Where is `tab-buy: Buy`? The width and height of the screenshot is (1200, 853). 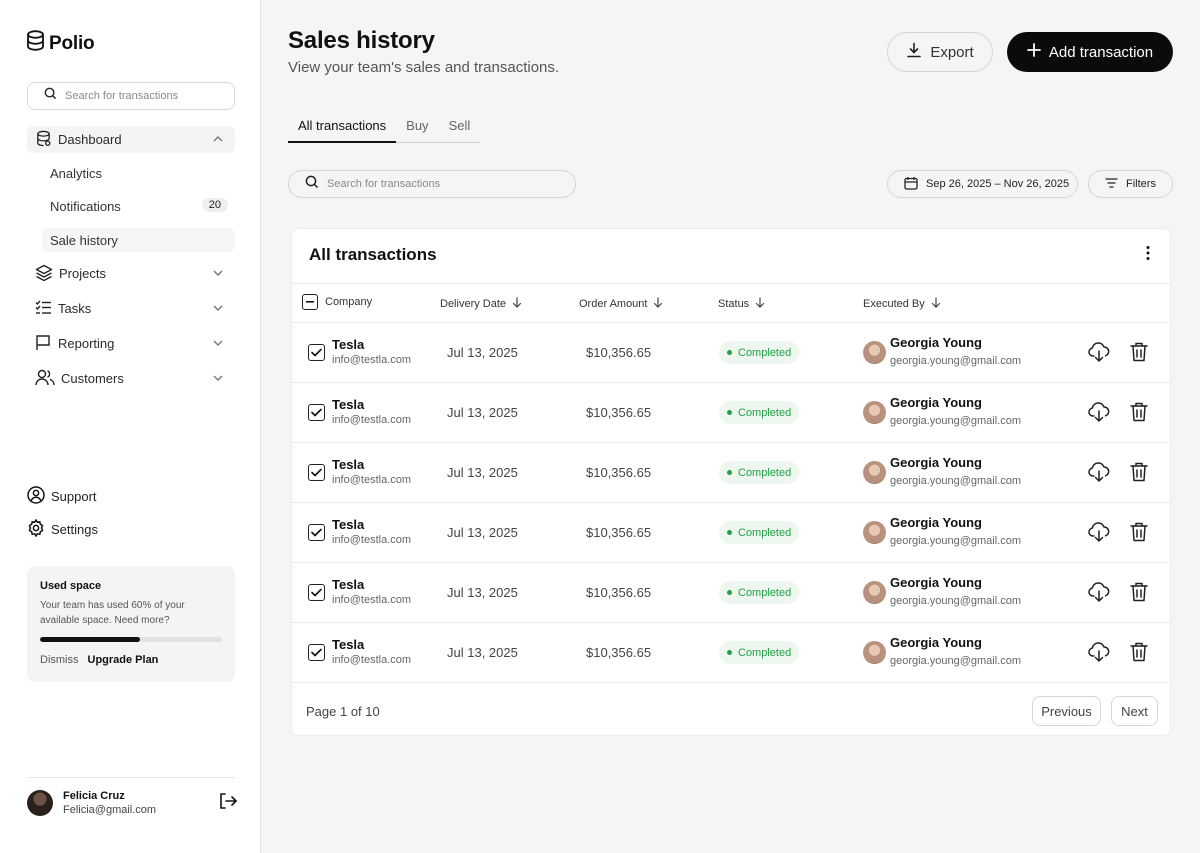
tab-buy: Buy is located at coordinates (417, 127).